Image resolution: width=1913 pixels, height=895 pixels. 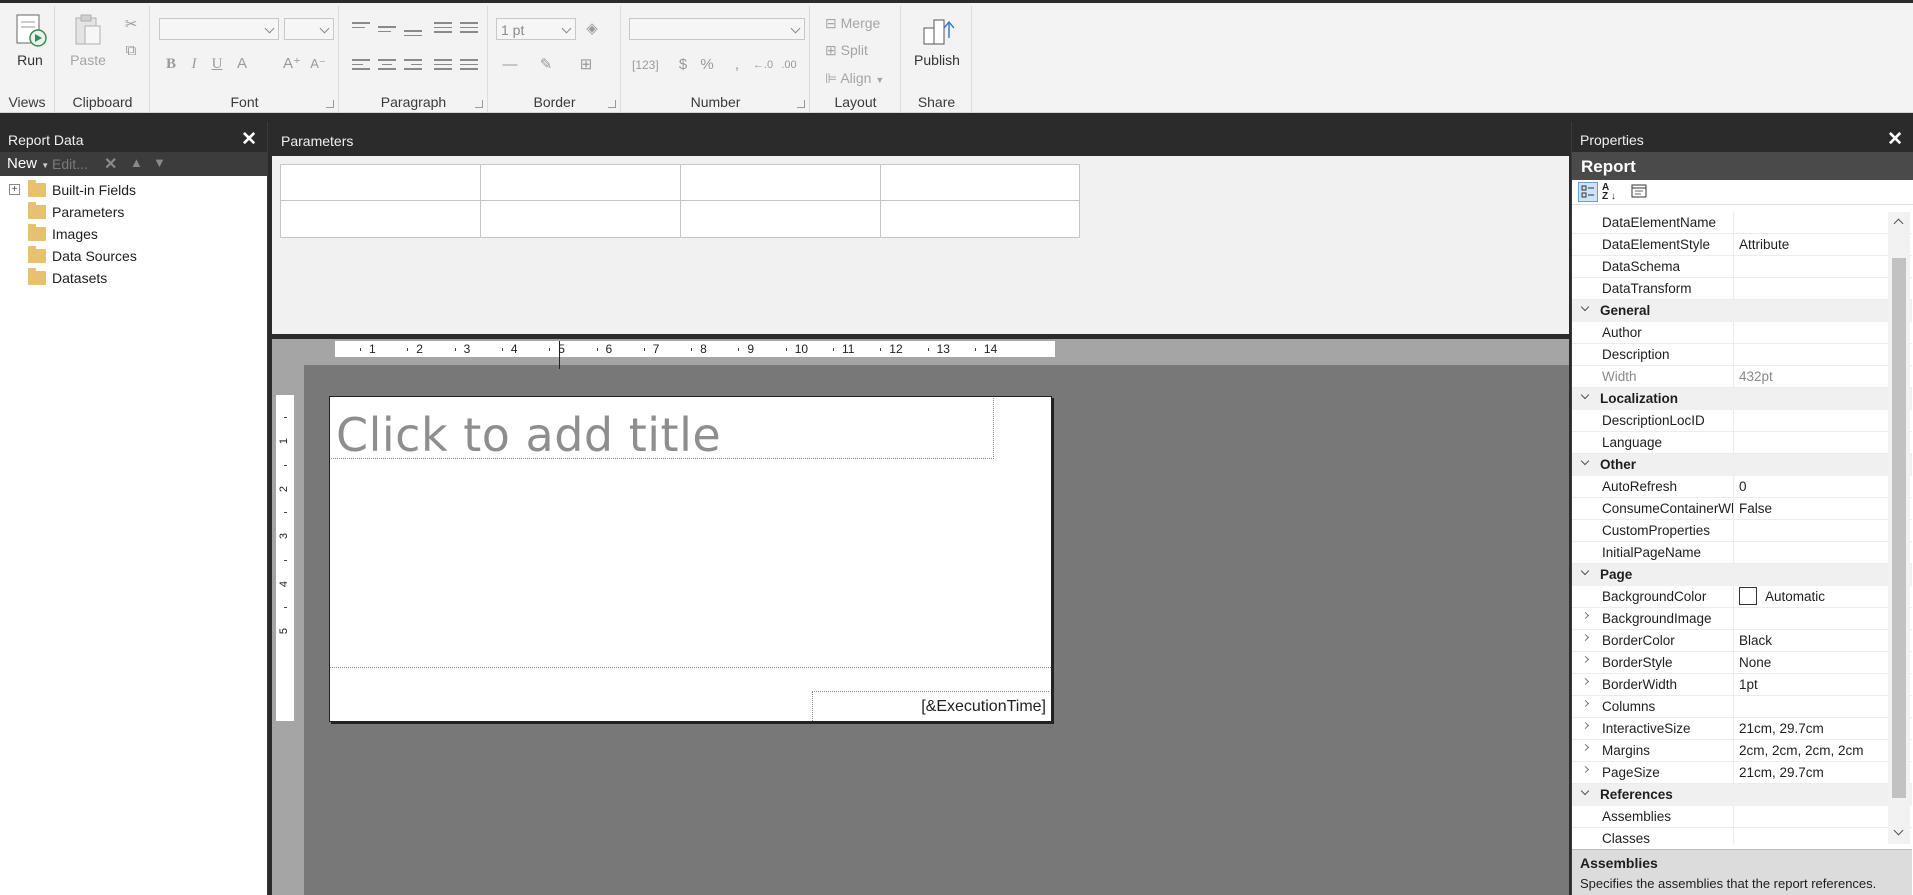 I want to click on property-row: ConsumeContainerWhitespace False, so click(x=1742, y=509).